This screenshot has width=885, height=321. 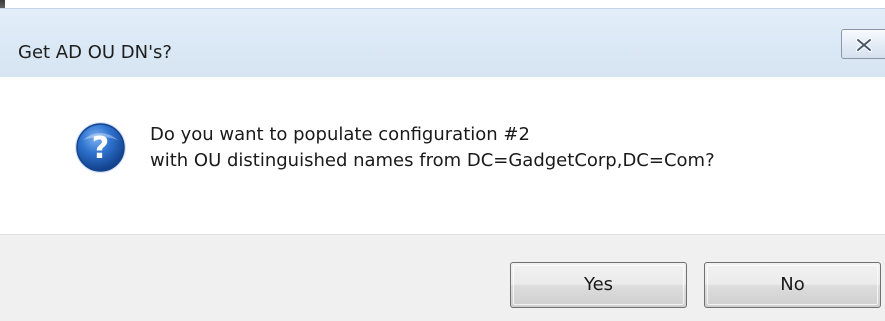 I want to click on close-icon, so click(x=864, y=45).